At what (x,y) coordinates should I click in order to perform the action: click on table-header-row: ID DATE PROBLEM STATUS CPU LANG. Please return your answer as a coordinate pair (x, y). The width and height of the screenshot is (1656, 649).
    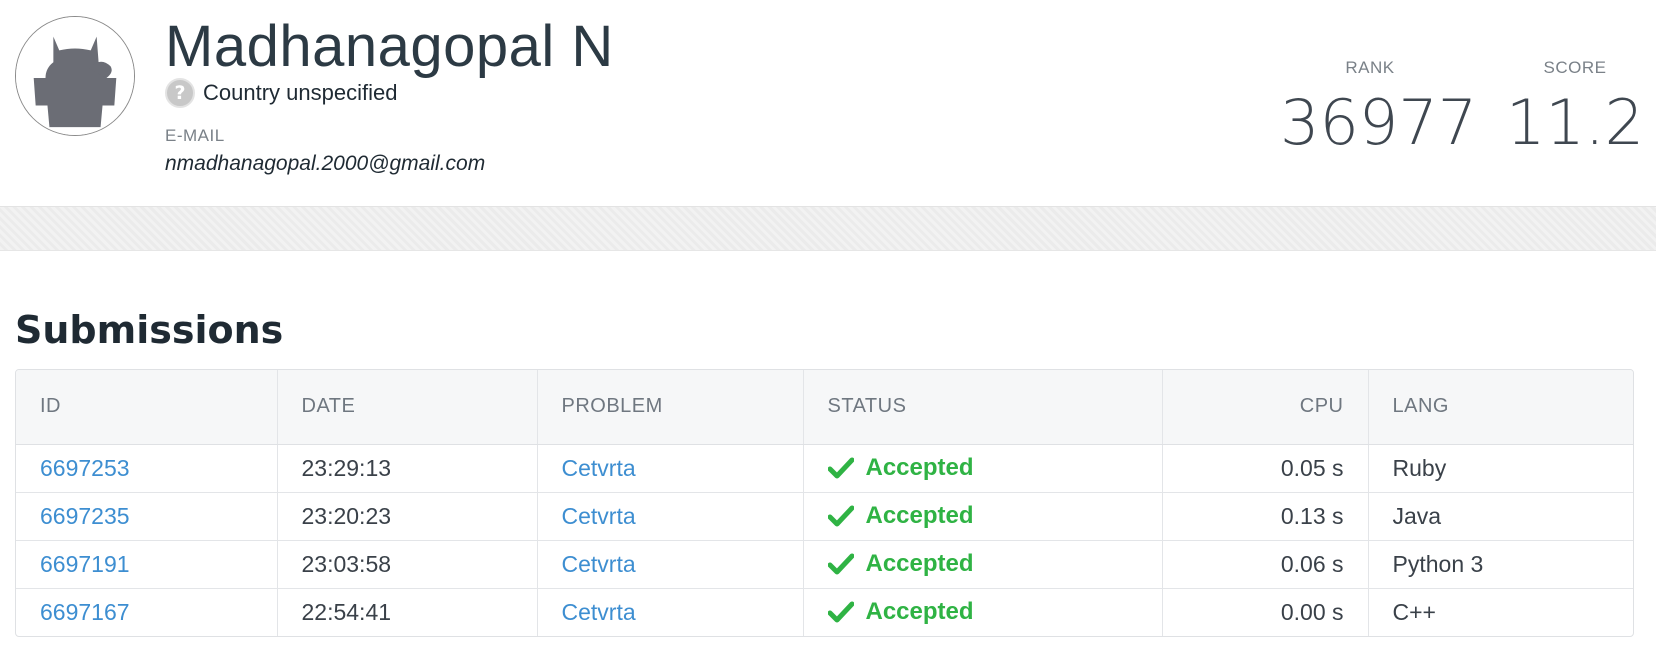
    Looking at the image, I should click on (824, 407).